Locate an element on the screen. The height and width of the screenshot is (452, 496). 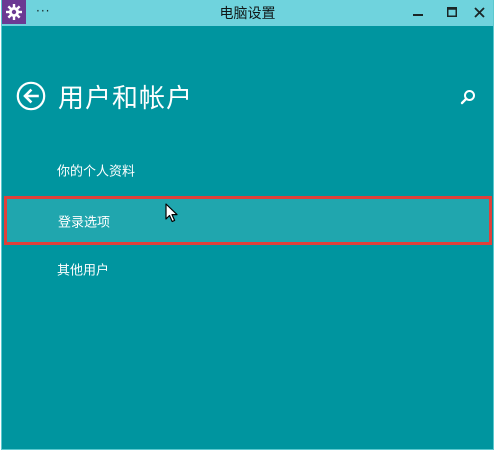
nav-item-sign-in-options: 登录选项 is located at coordinates (248, 220).